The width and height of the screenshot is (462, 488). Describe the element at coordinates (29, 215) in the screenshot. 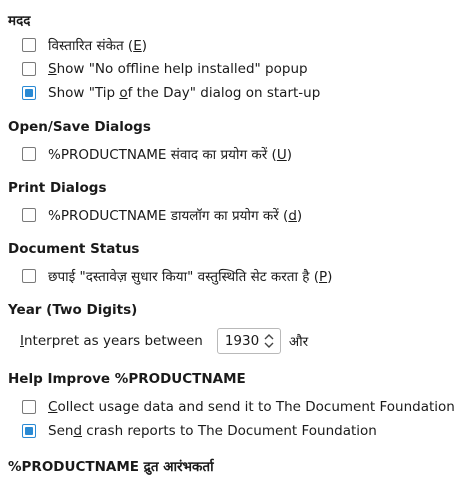

I see `use-print-dialogs-checkbox` at that location.